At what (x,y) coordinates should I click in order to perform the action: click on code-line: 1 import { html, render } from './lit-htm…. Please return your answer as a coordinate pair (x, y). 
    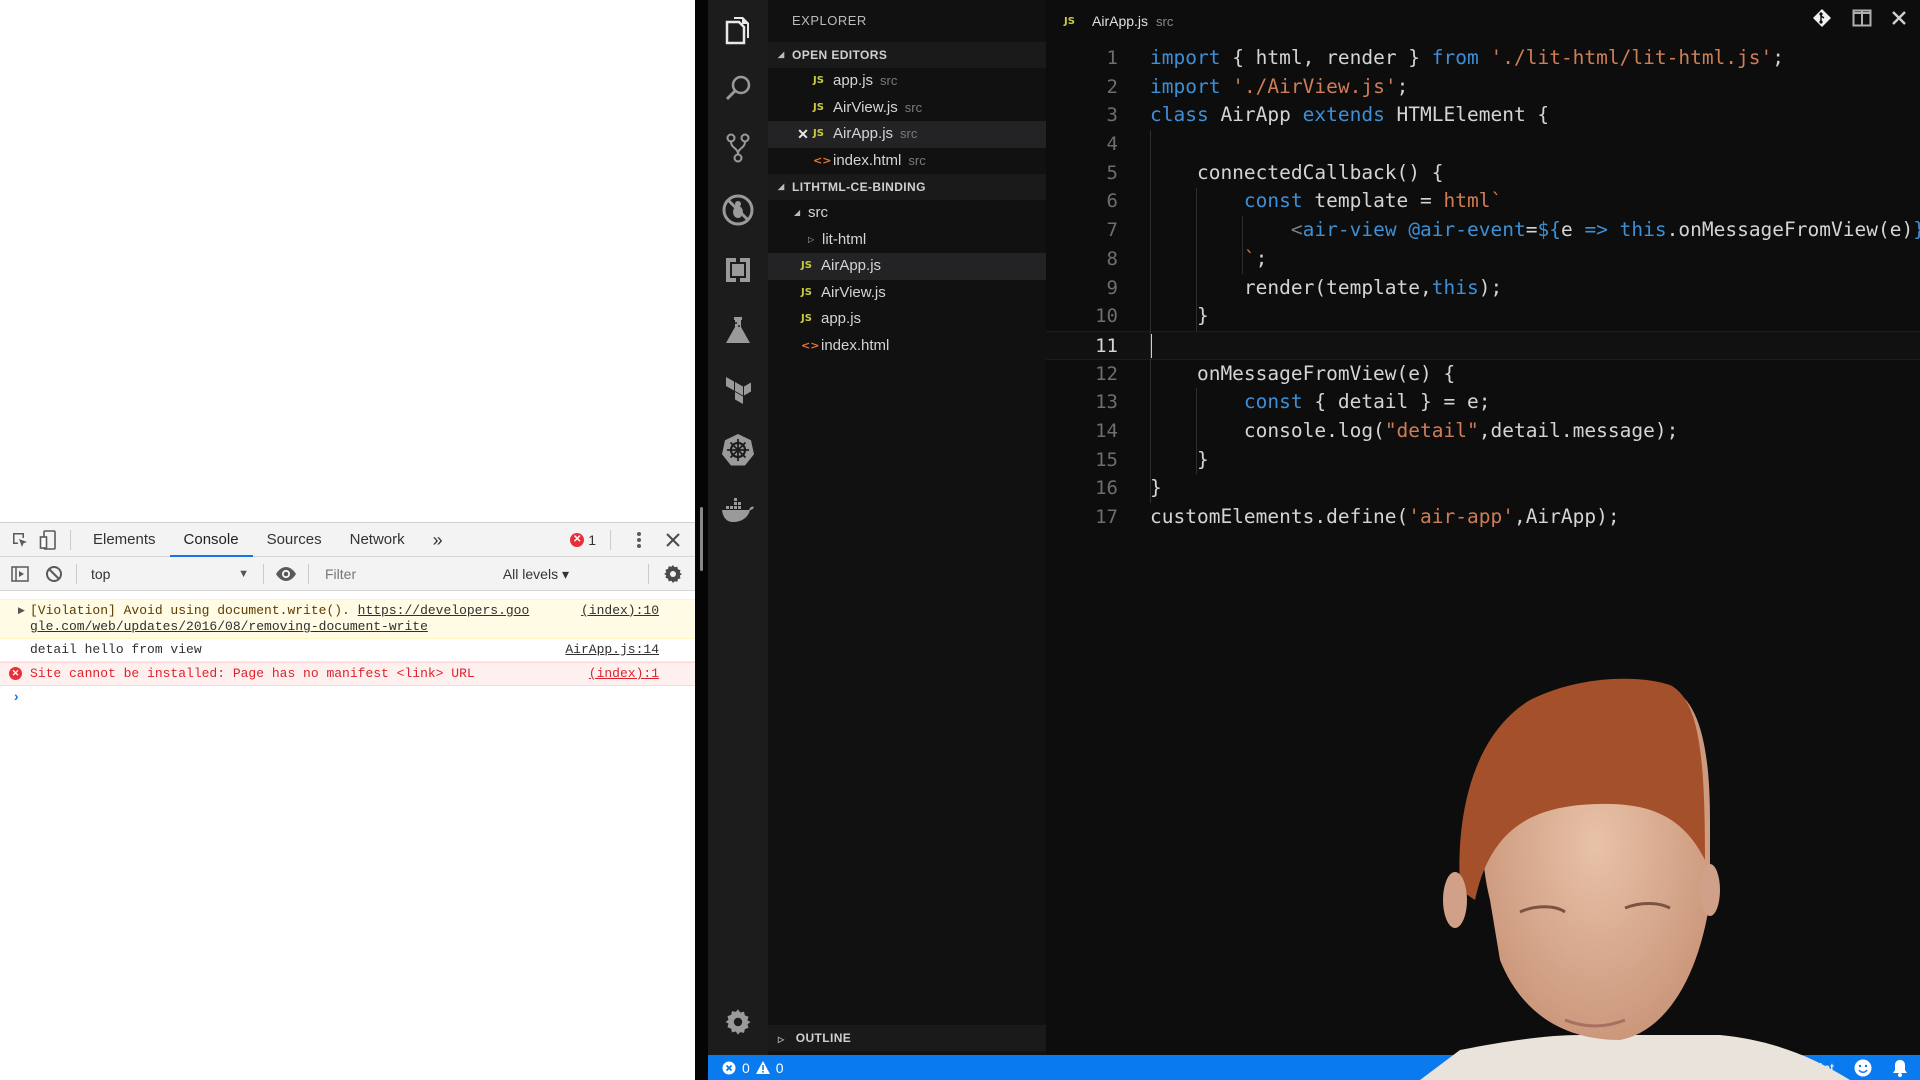
    Looking at the image, I should click on (1483, 58).